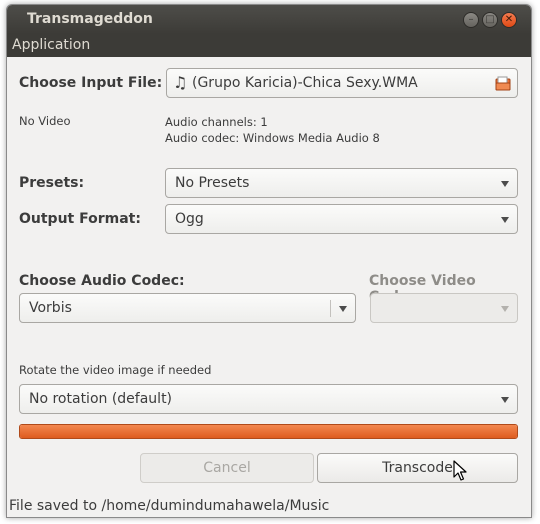  I want to click on audio-codec-value: Vorbis, so click(50, 308).